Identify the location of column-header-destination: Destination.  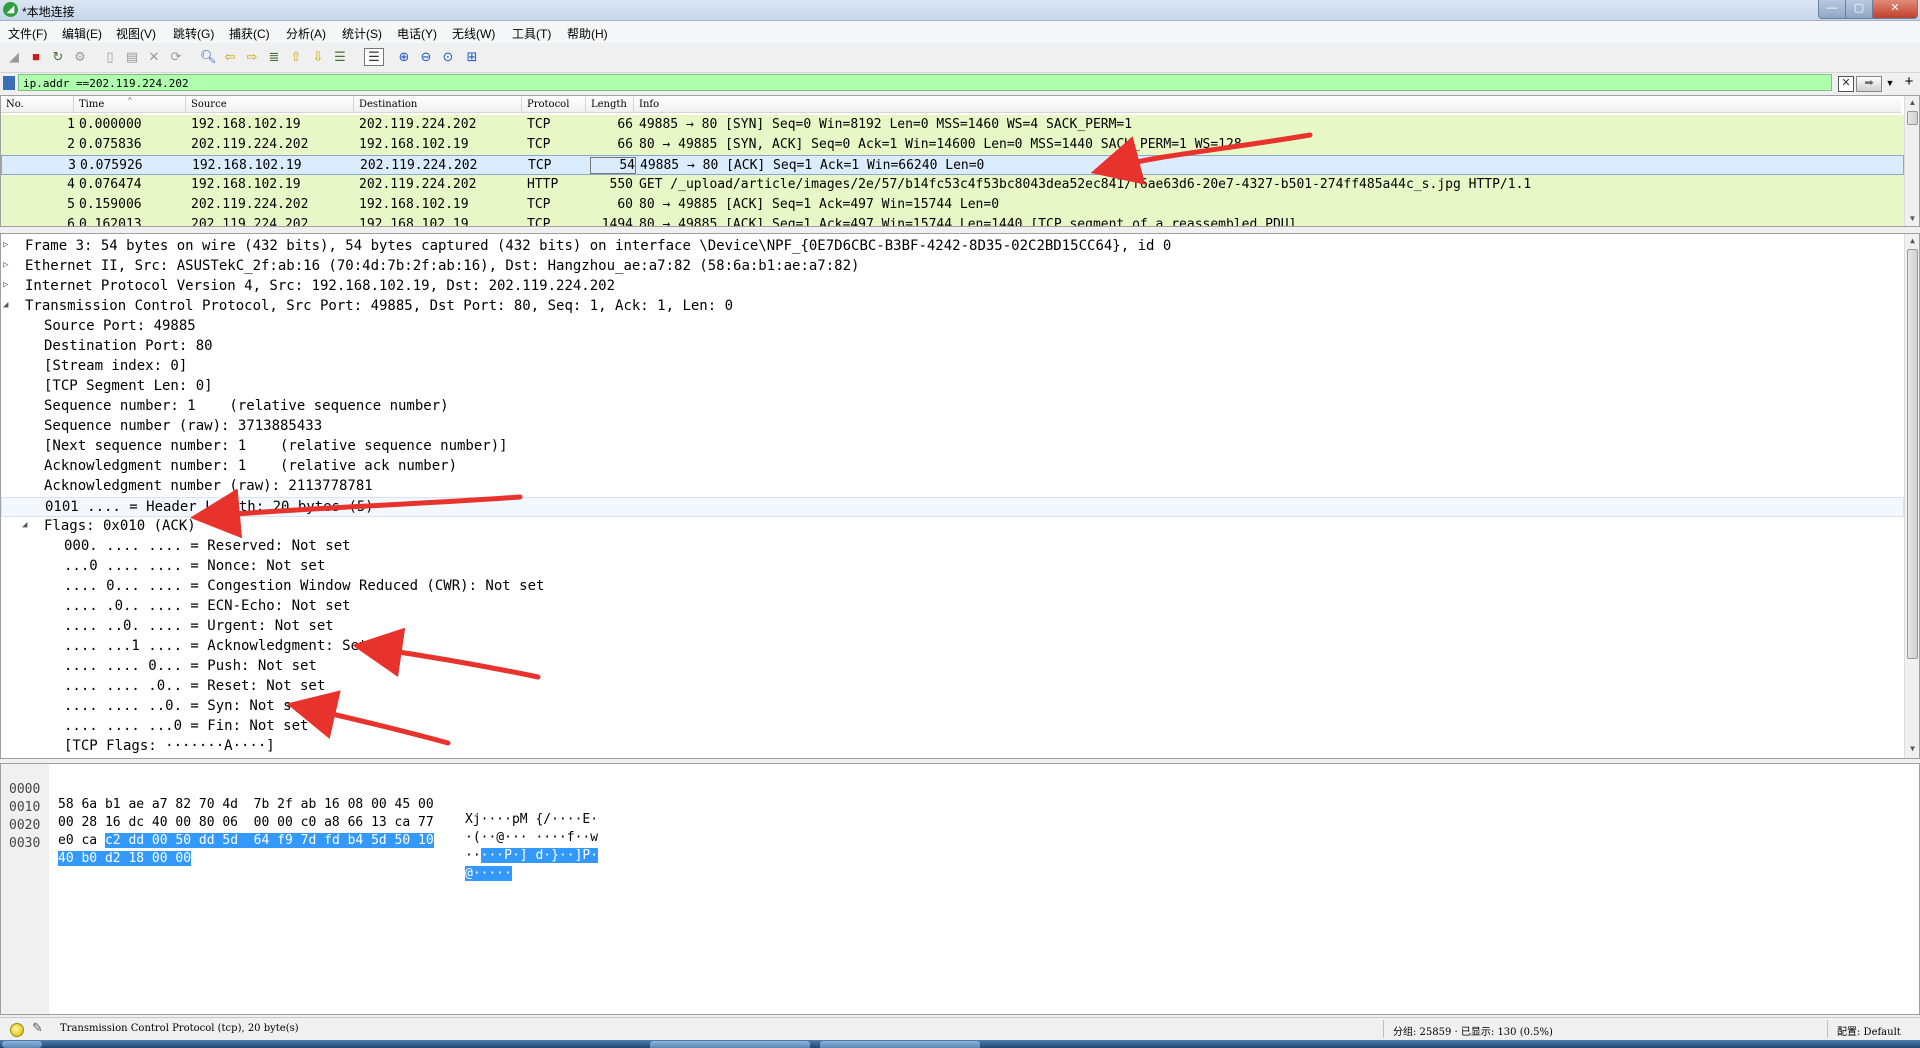
(388, 104).